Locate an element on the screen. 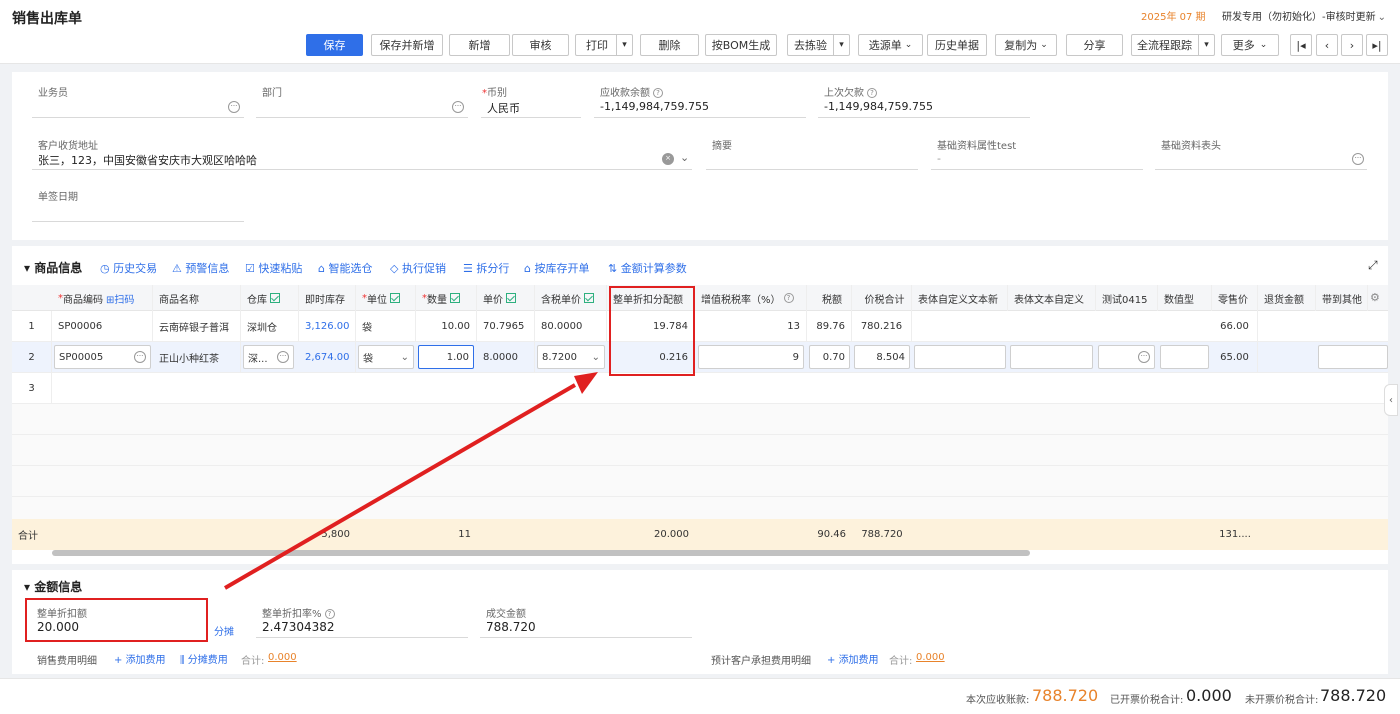  bom-generate-button: 按BOM生成 is located at coordinates (741, 45).